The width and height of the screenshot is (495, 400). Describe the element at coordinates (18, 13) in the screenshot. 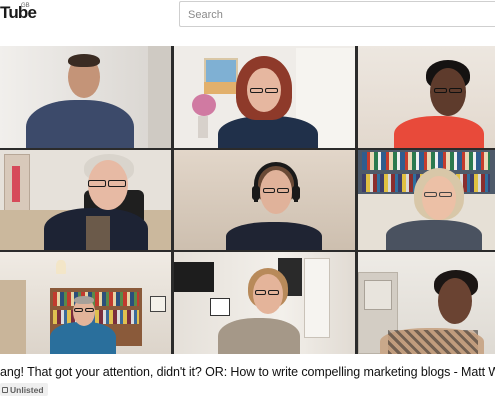

I see `youtube-logo: Tube` at that location.